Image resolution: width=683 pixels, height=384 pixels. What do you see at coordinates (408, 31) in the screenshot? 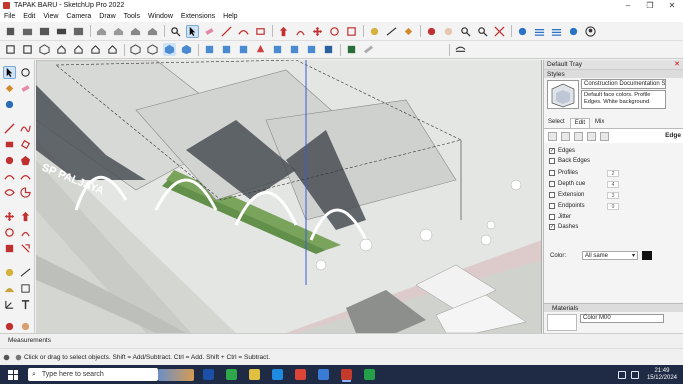
I see `paint-bucket-icon` at bounding box center [408, 31].